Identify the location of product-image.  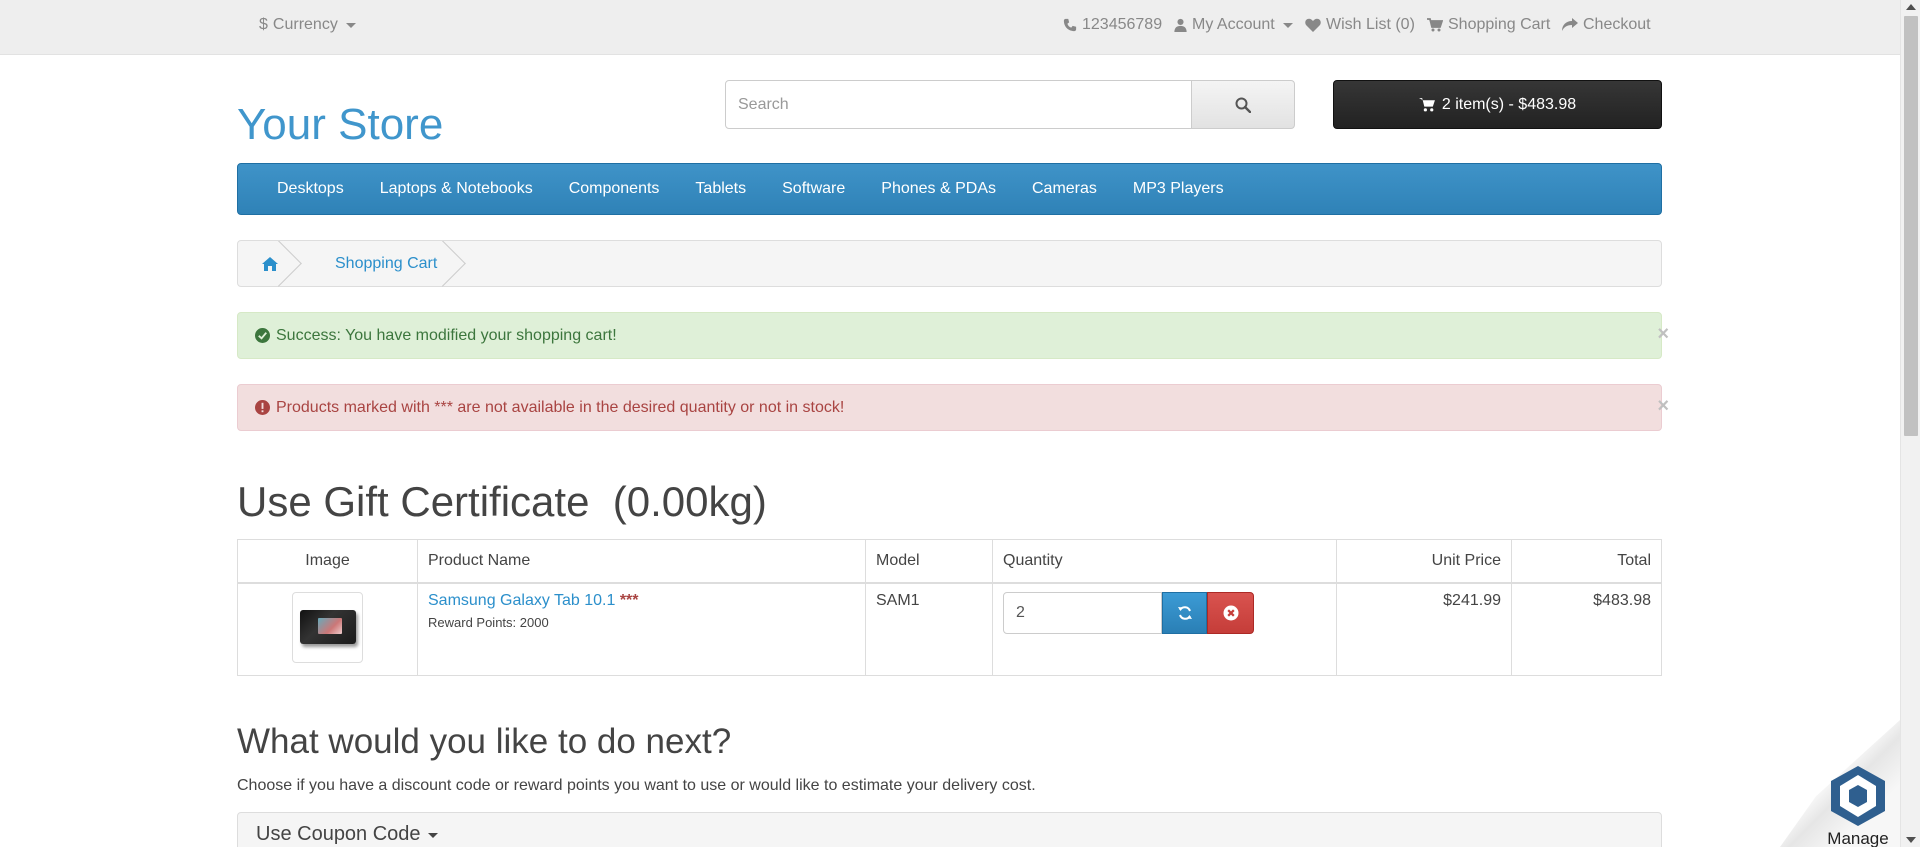
(327, 627).